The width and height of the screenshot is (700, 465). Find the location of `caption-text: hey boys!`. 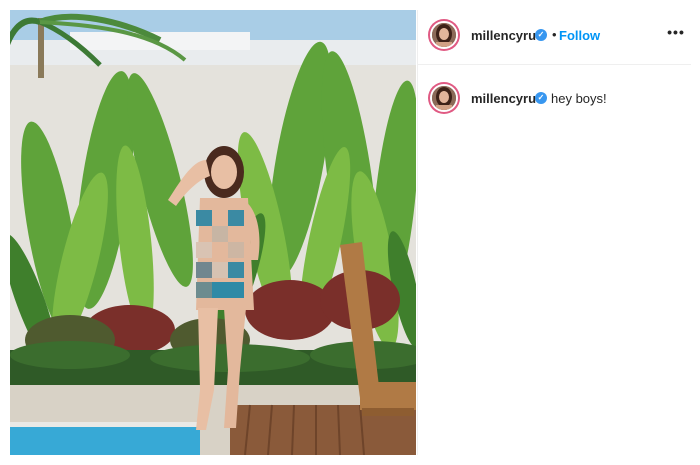

caption-text: hey boys! is located at coordinates (579, 98).